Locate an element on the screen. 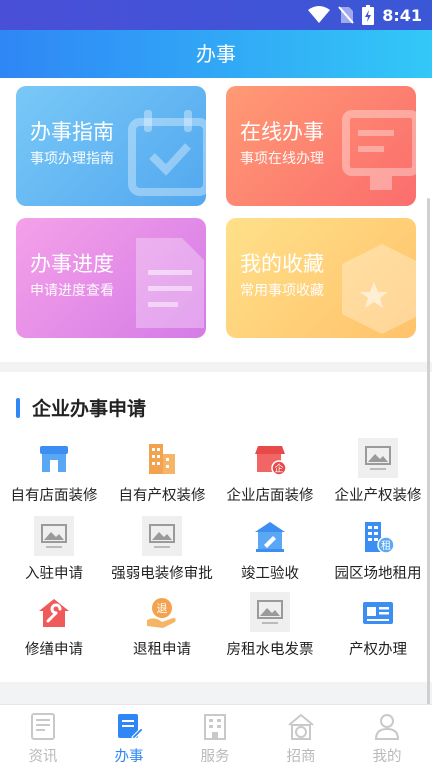  grid-item-label: 修缮申请 is located at coordinates (54, 650).